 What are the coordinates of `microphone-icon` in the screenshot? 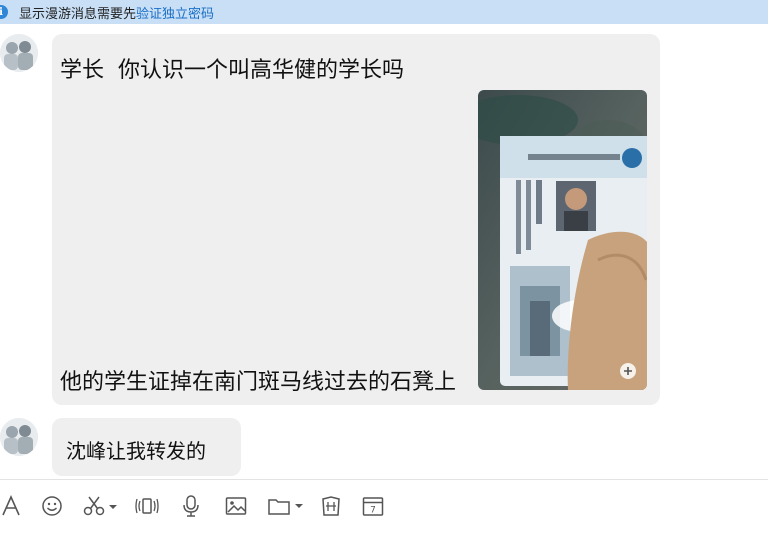 It's located at (191, 506).